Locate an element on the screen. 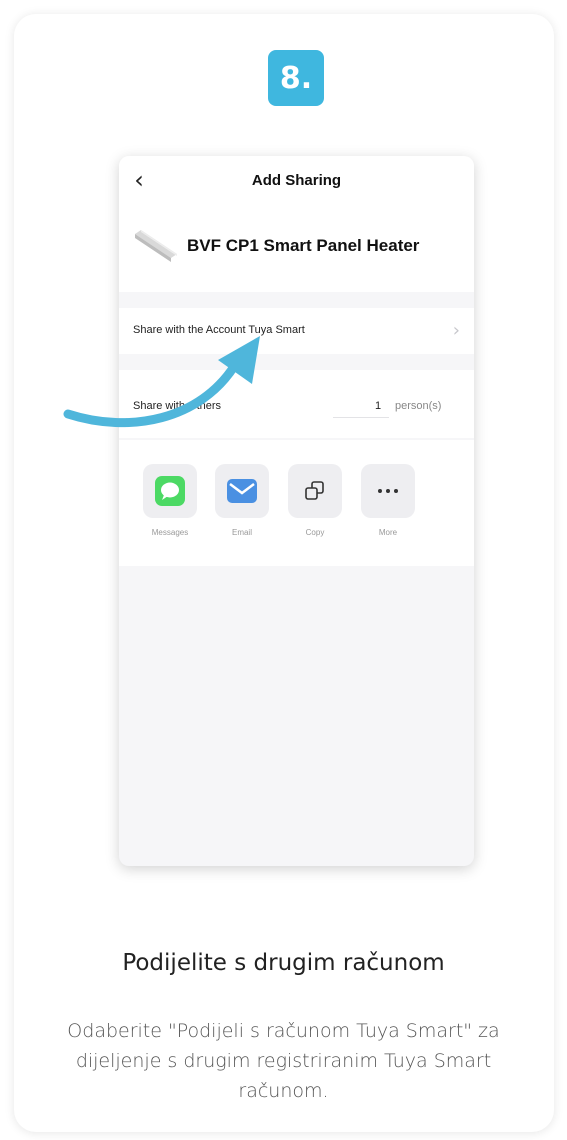  chevron-right-icon: › is located at coordinates (456, 330).